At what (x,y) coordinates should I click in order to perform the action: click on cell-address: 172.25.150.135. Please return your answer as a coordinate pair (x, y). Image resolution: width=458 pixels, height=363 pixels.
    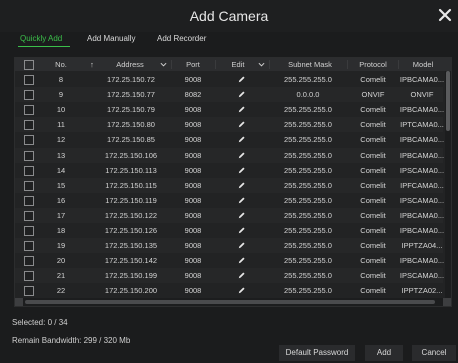
    Looking at the image, I should click on (131, 246).